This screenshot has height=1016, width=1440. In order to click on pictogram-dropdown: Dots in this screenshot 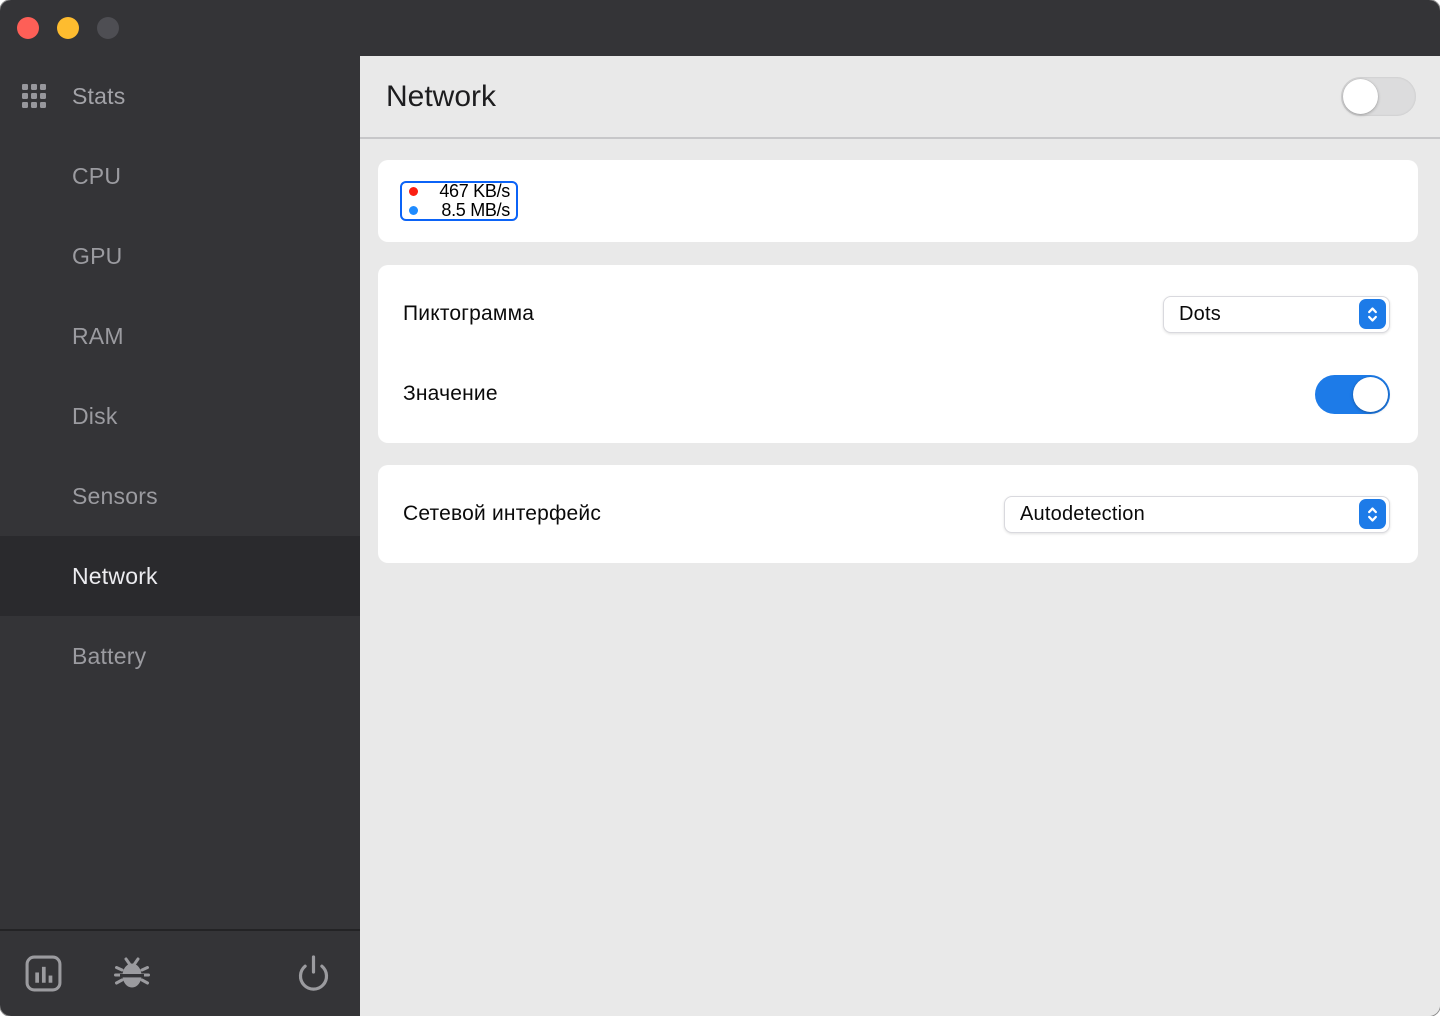, I will do `click(1276, 314)`.